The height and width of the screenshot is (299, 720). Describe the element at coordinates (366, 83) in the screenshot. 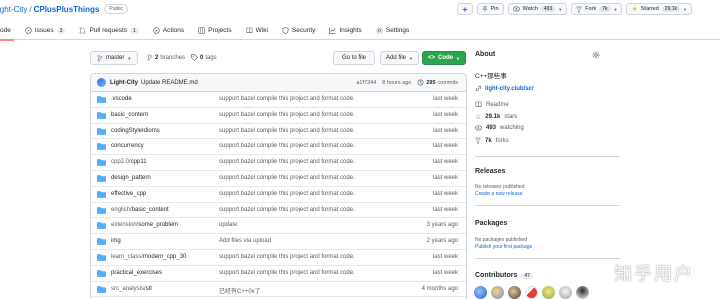

I see `commit-sha: a1f7244` at that location.